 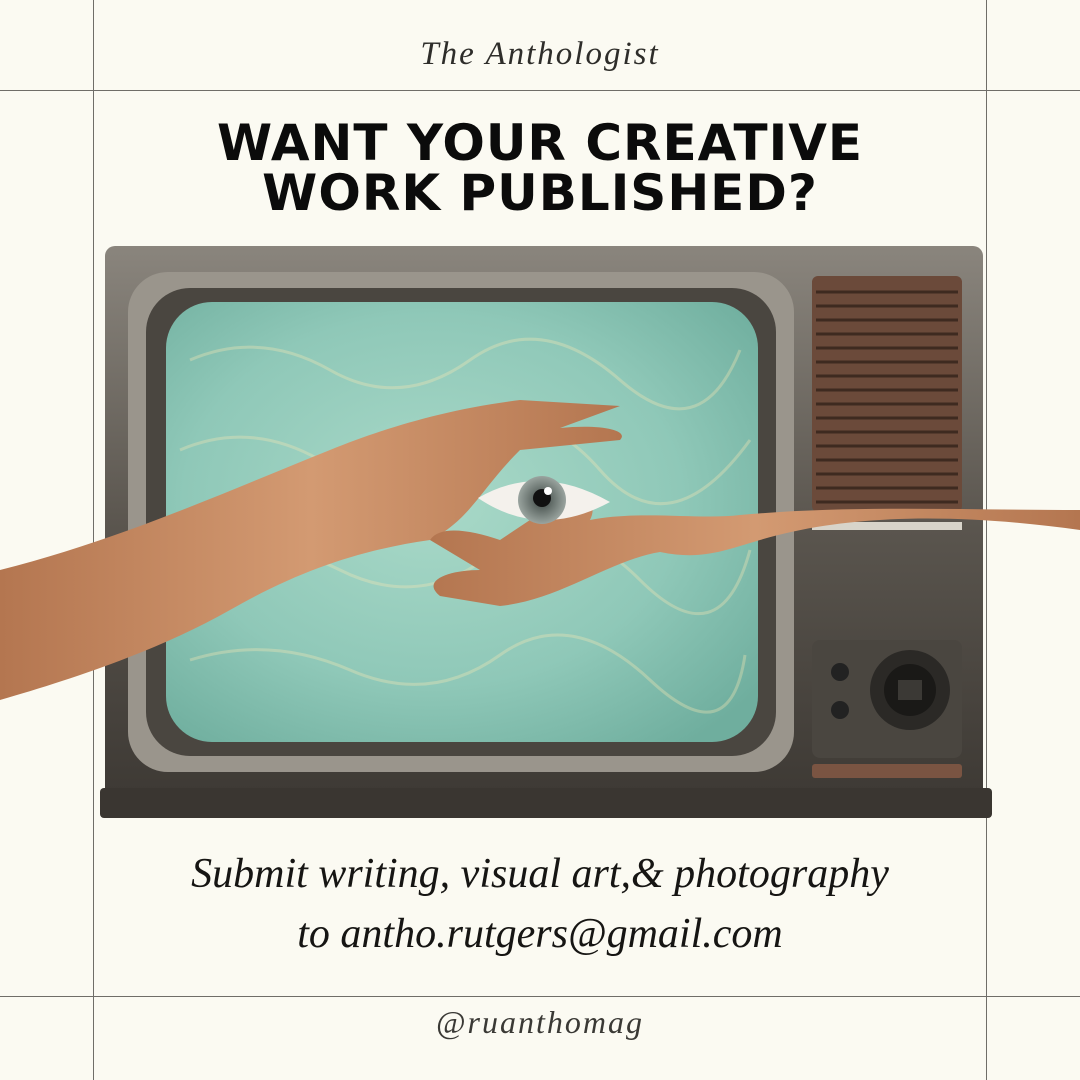 I want to click on brand-title: The Anthologist, so click(x=540, y=54).